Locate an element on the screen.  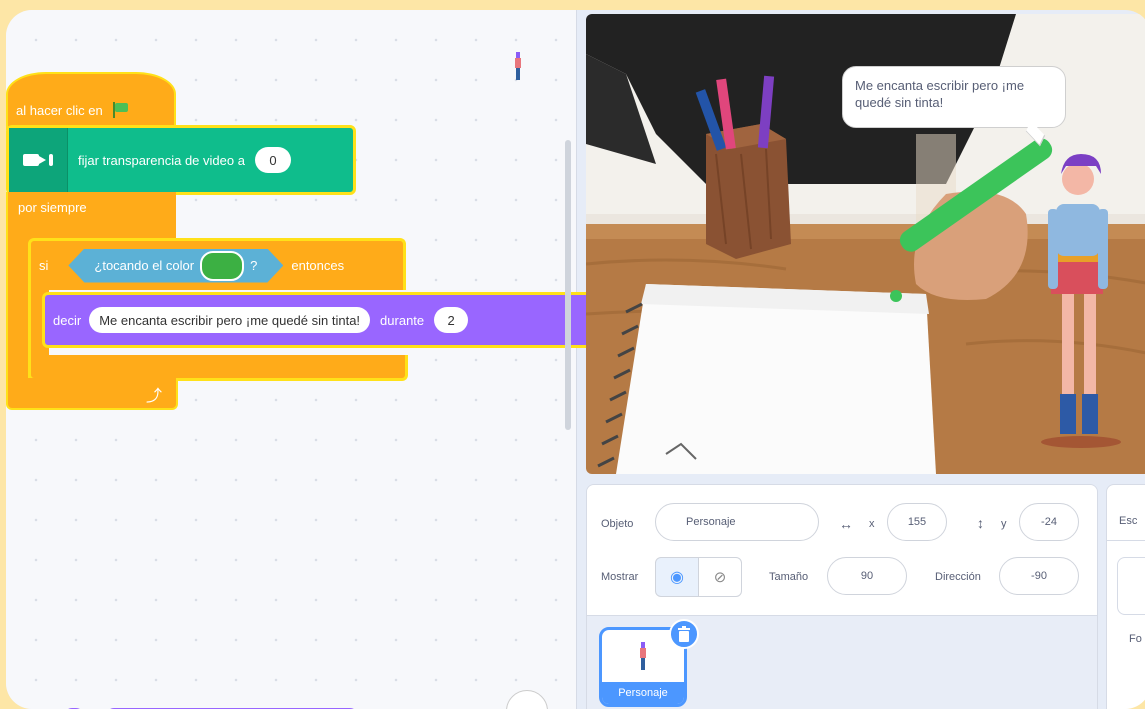
video-block-label: fijar transparencia de video a is located at coordinates (161, 160).